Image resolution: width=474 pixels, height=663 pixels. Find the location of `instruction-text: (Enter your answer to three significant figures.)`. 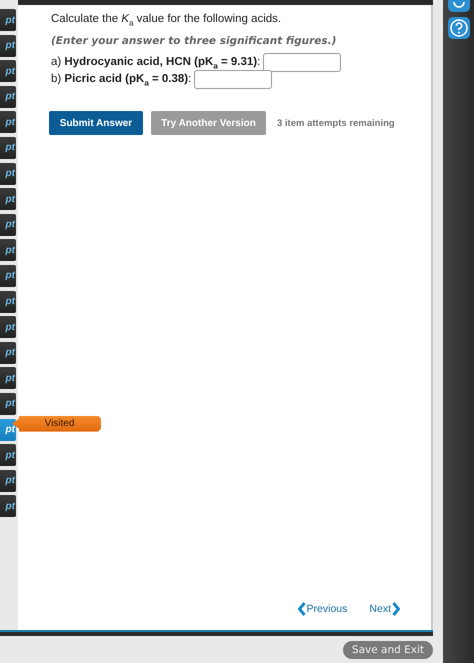

instruction-text: (Enter your answer to three significant figures.) is located at coordinates (194, 41).